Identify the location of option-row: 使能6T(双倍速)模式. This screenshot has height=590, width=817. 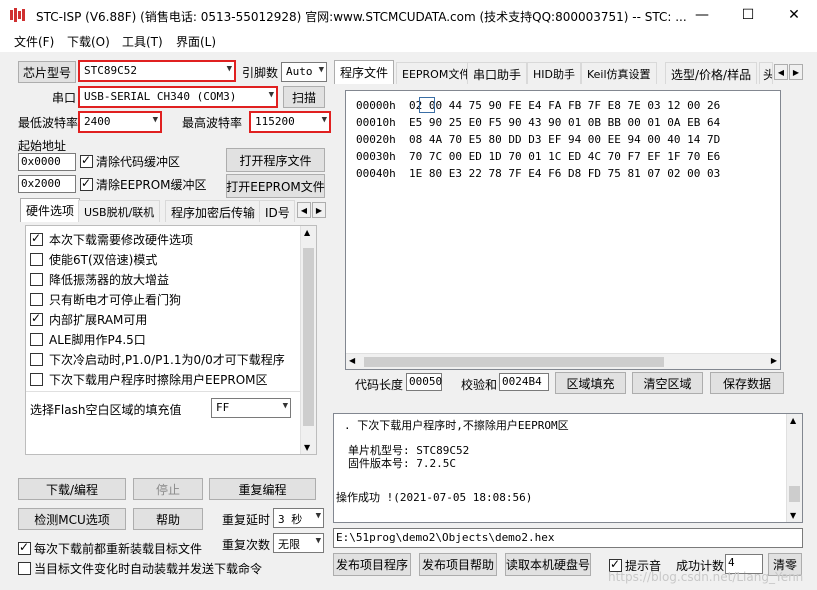
(93, 259).